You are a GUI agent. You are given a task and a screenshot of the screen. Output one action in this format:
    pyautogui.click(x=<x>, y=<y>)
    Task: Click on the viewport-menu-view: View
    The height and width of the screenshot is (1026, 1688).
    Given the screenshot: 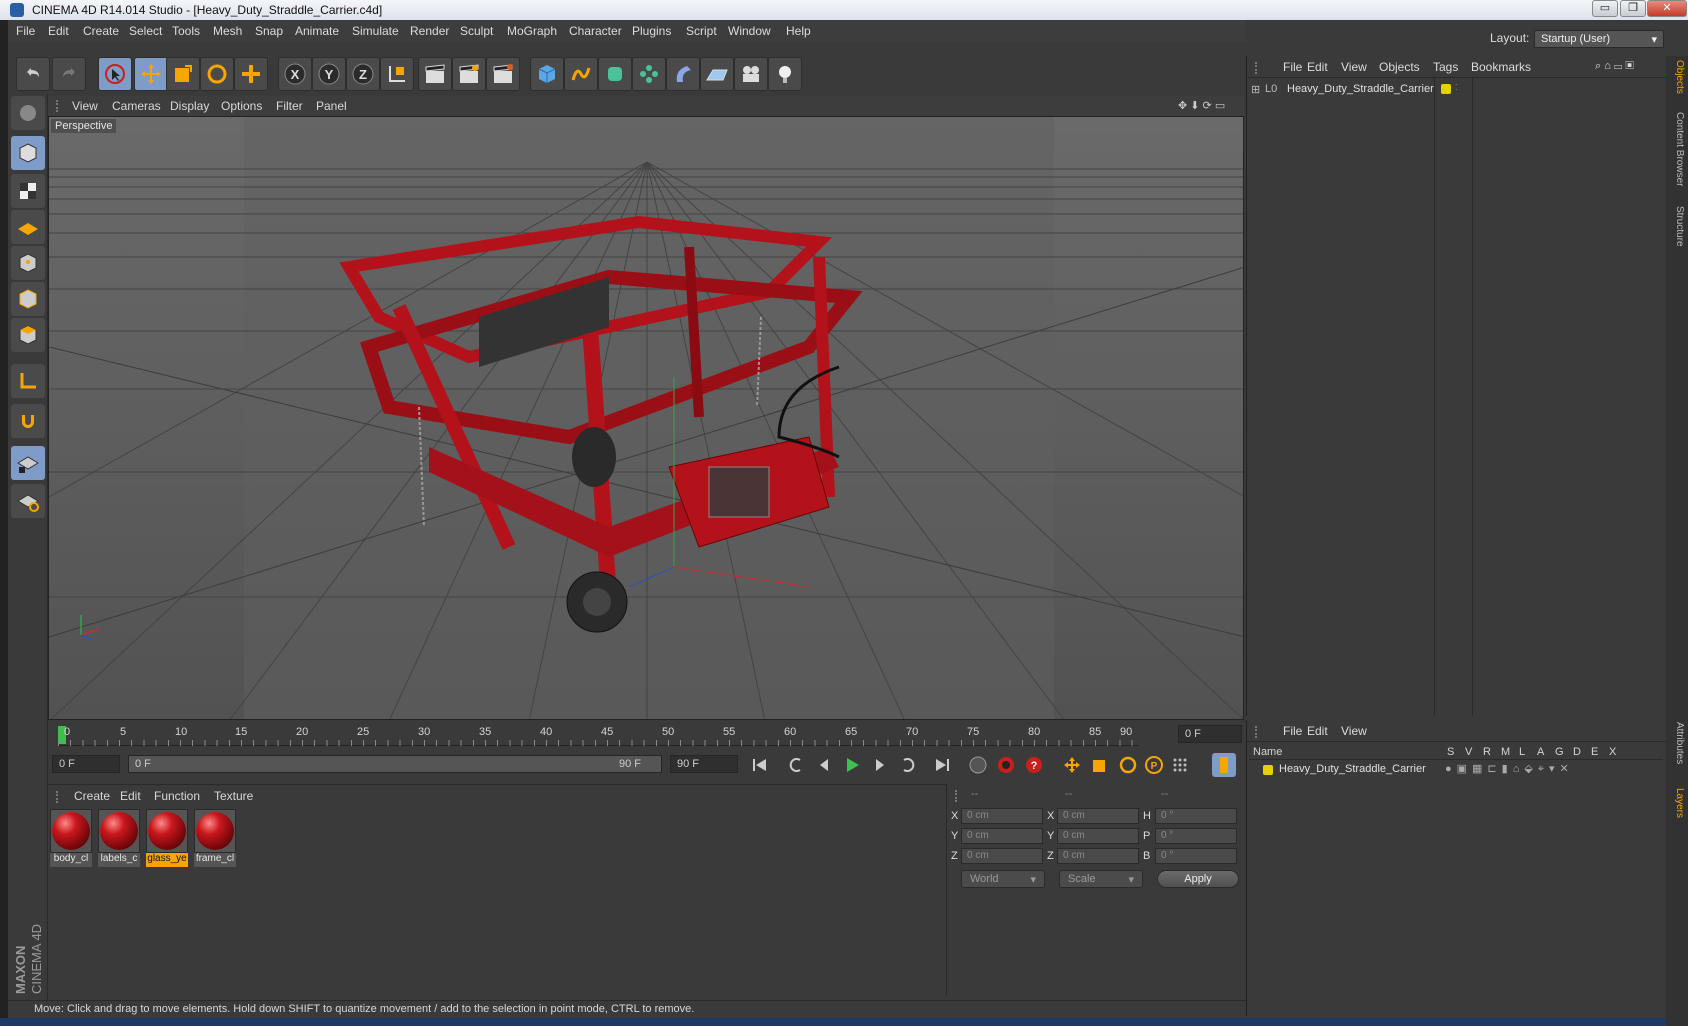 What is the action you would take?
    pyautogui.click(x=85, y=106)
    